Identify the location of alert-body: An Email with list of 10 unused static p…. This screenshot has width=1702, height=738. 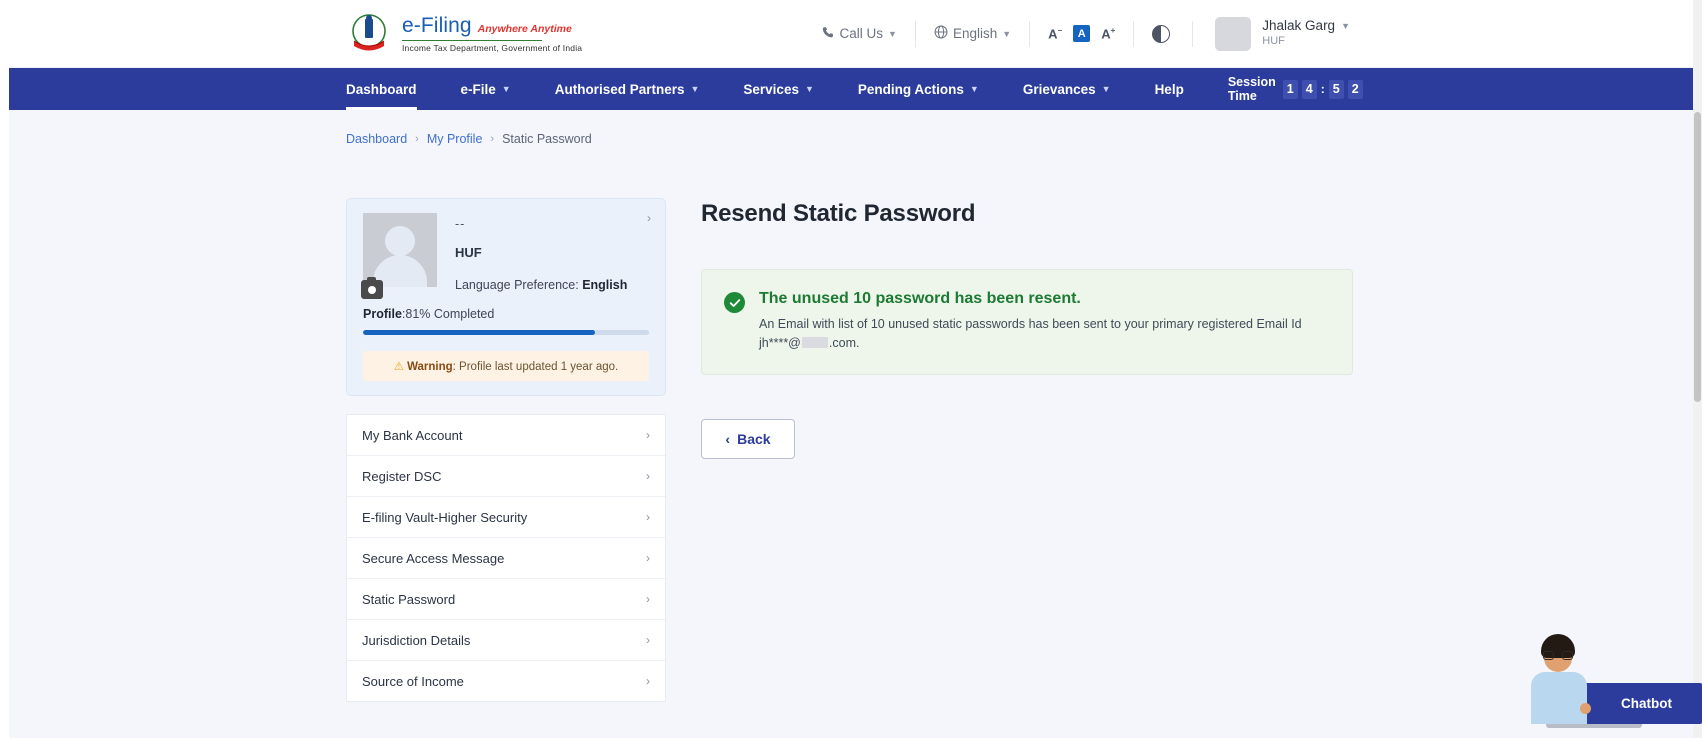
(1039, 334).